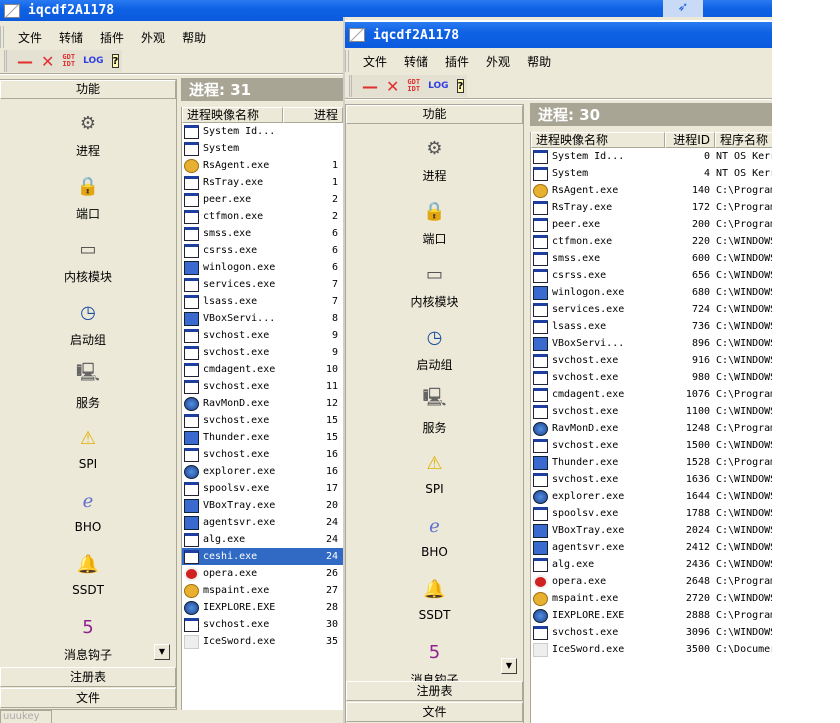 The width and height of the screenshot is (840, 723). Describe the element at coordinates (651, 462) in the screenshot. I see `table-row: Thunder.exe 1528 C:\Program` at that location.